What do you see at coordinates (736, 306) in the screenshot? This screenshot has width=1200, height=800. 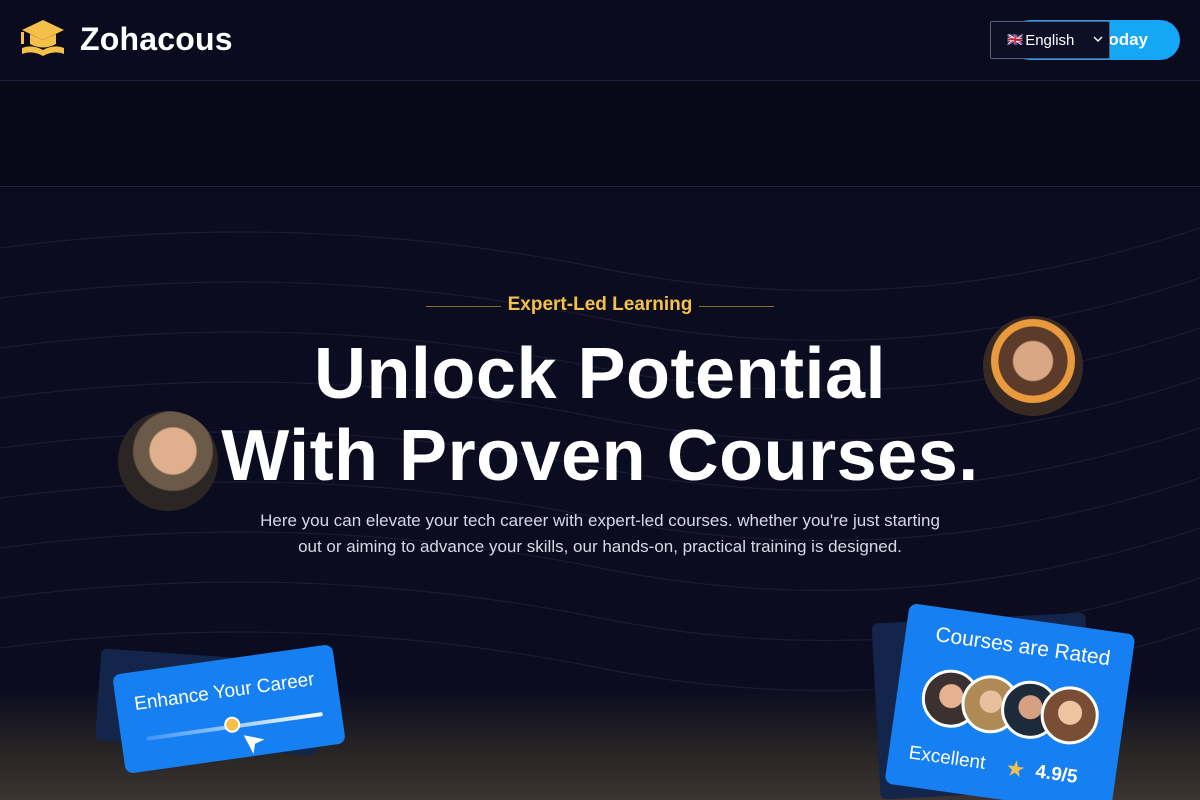 I see `eyebrow-rule-right` at bounding box center [736, 306].